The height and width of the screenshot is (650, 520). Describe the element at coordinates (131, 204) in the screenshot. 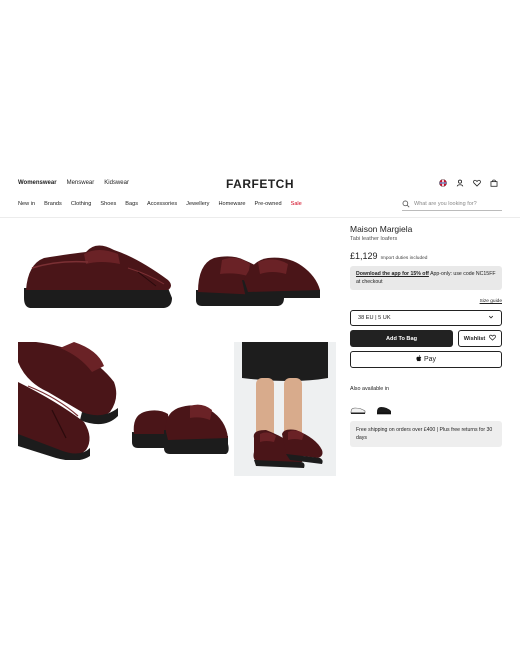

I see `nav-bags: Bags` at that location.